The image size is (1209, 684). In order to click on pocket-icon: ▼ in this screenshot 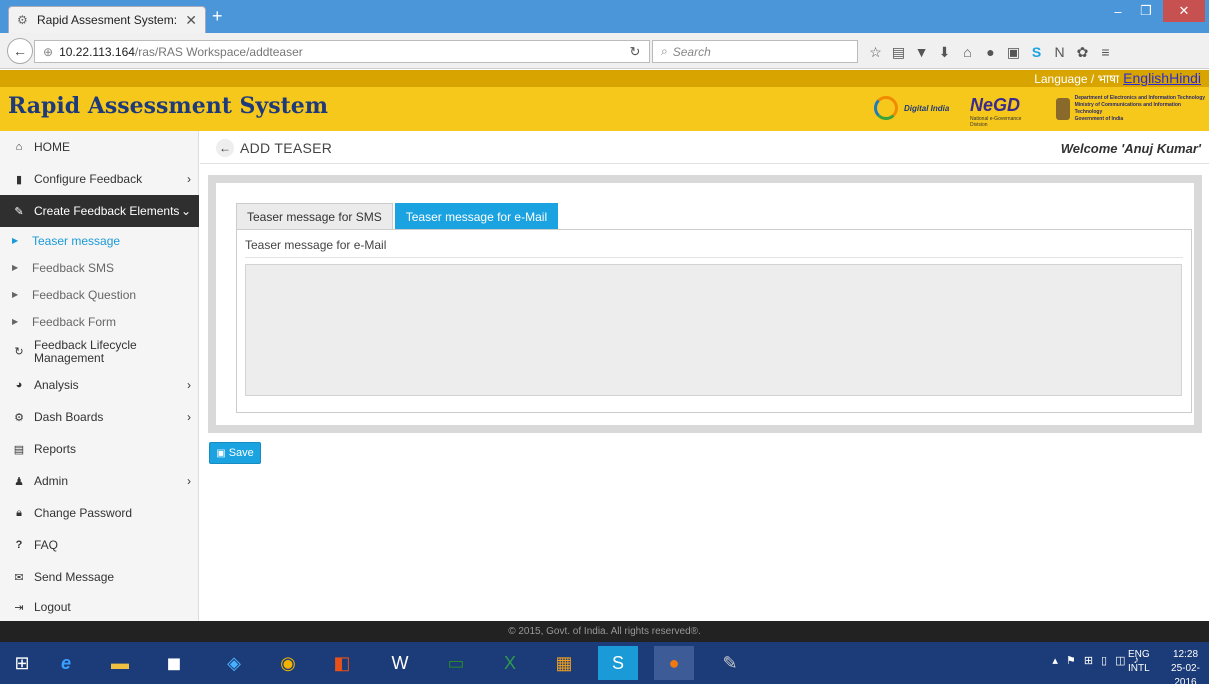, I will do `click(921, 52)`.